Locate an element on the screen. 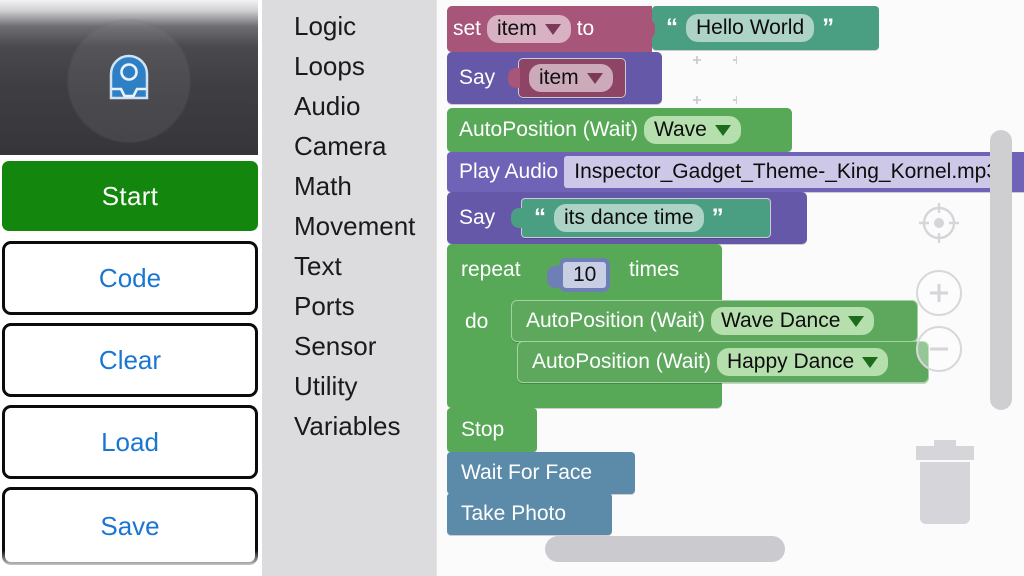  robot-head-icon is located at coordinates (129, 76).